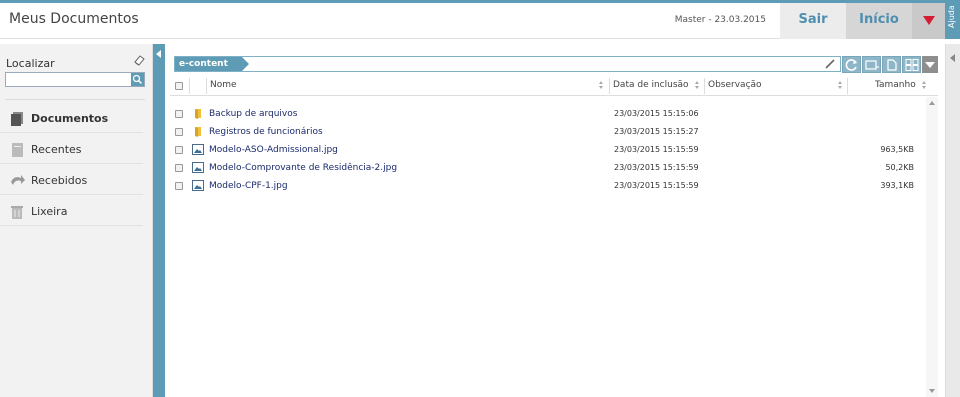 The image size is (960, 397). Describe the element at coordinates (735, 85) in the screenshot. I see `column-header-note: Observação` at that location.